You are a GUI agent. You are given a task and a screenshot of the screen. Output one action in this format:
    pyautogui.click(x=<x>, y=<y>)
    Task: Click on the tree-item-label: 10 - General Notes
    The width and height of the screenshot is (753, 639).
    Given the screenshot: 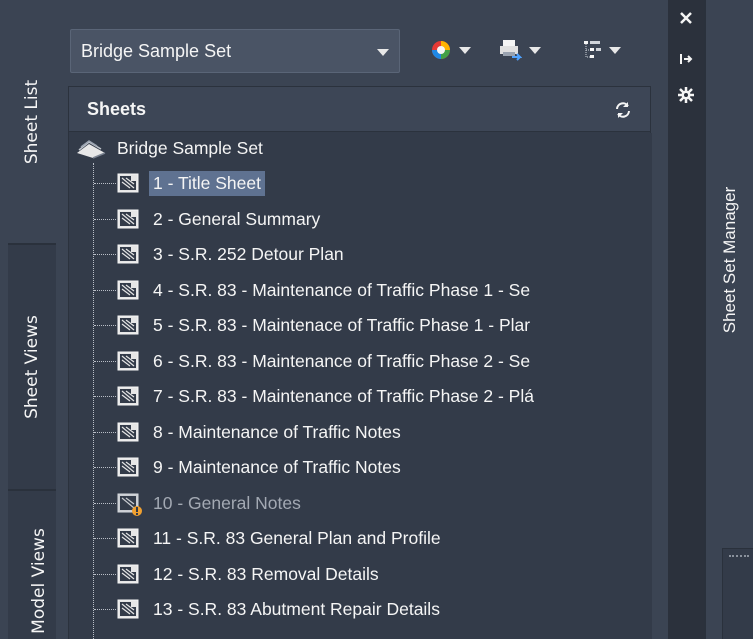 What is the action you would take?
    pyautogui.click(x=227, y=502)
    